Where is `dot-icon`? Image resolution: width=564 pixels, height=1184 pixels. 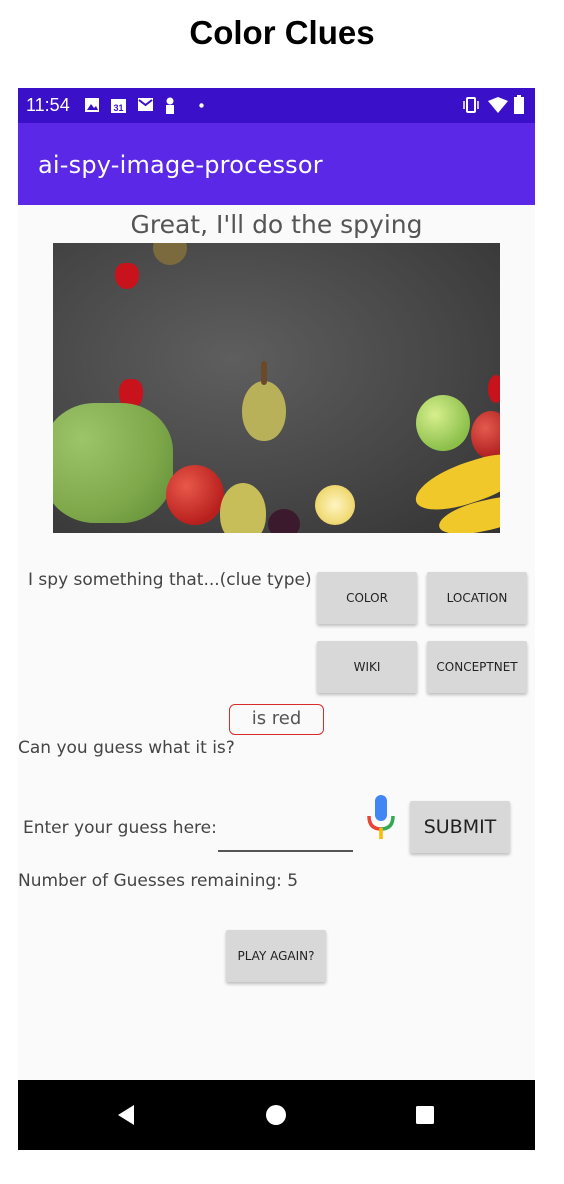
dot-icon is located at coordinates (201, 105).